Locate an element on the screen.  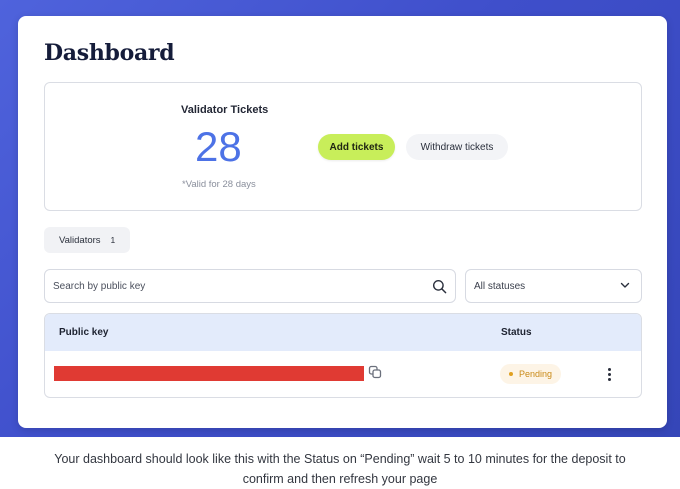
column-header-status: Status is located at coordinates (516, 332).